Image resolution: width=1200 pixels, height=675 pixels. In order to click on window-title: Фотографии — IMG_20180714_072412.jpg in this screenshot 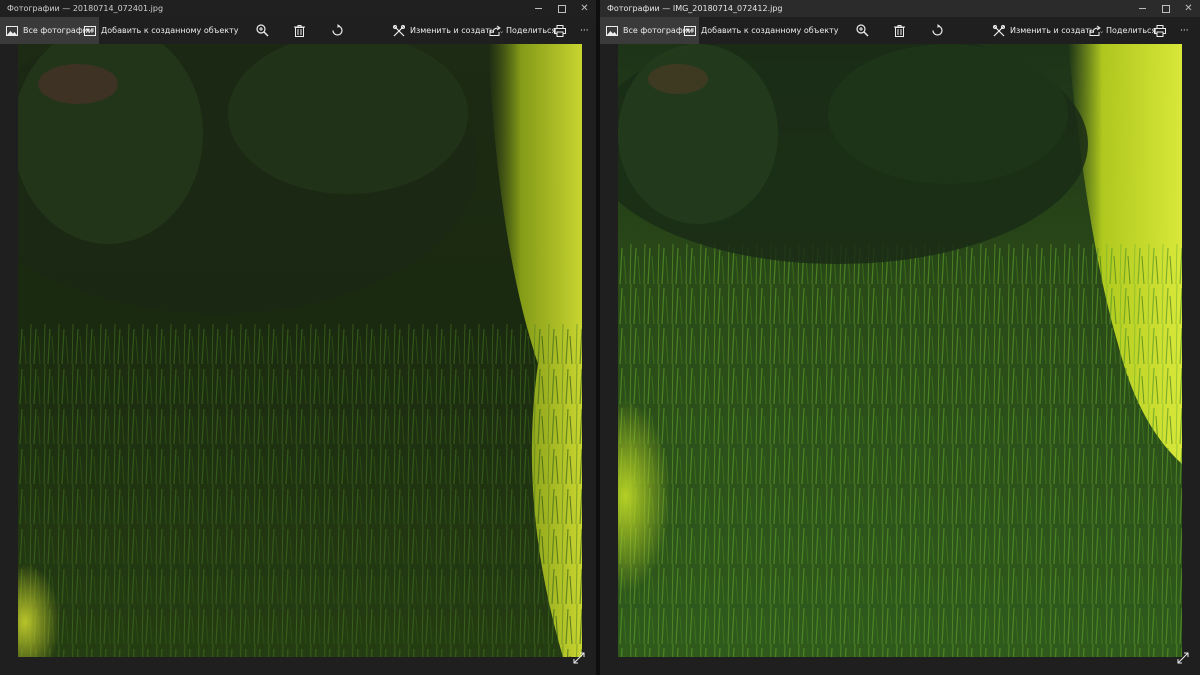, I will do `click(695, 8)`.